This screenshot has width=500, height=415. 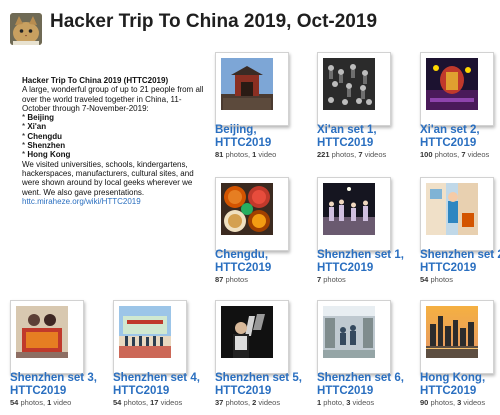 I want to click on album-meta: 221 photos, 7 videos, so click(x=367, y=154).